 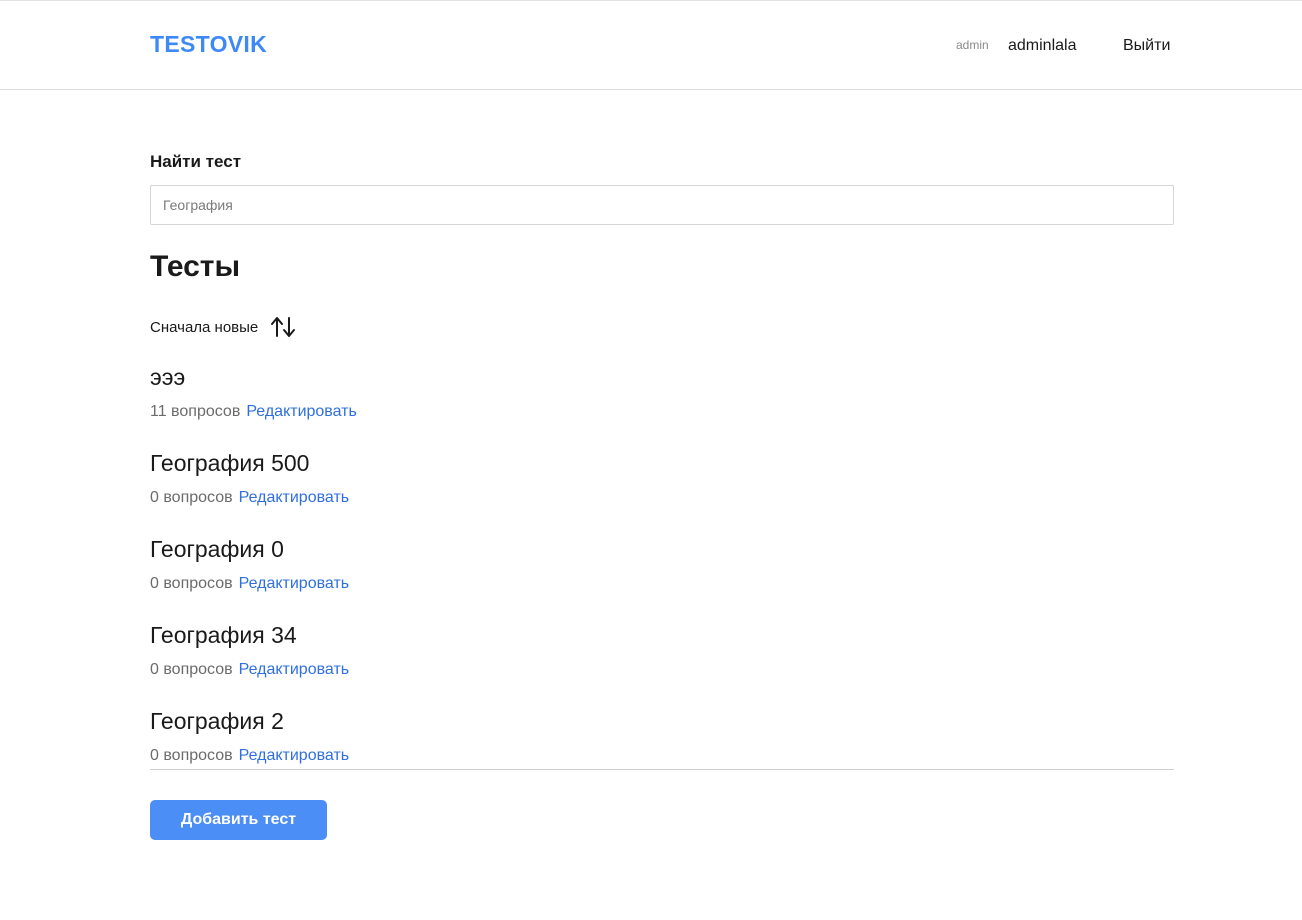 I want to click on search-input, so click(x=662, y=205).